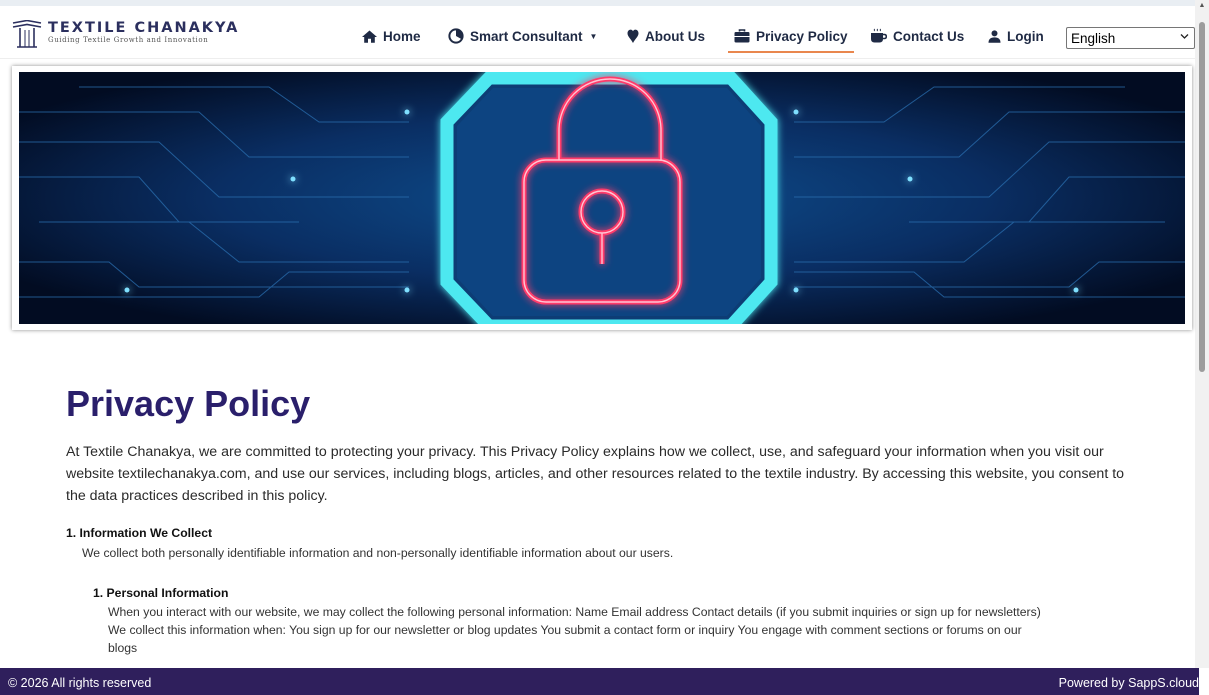 The width and height of the screenshot is (1209, 695). Describe the element at coordinates (675, 36) in the screenshot. I see `nav-about-label: About Us` at that location.